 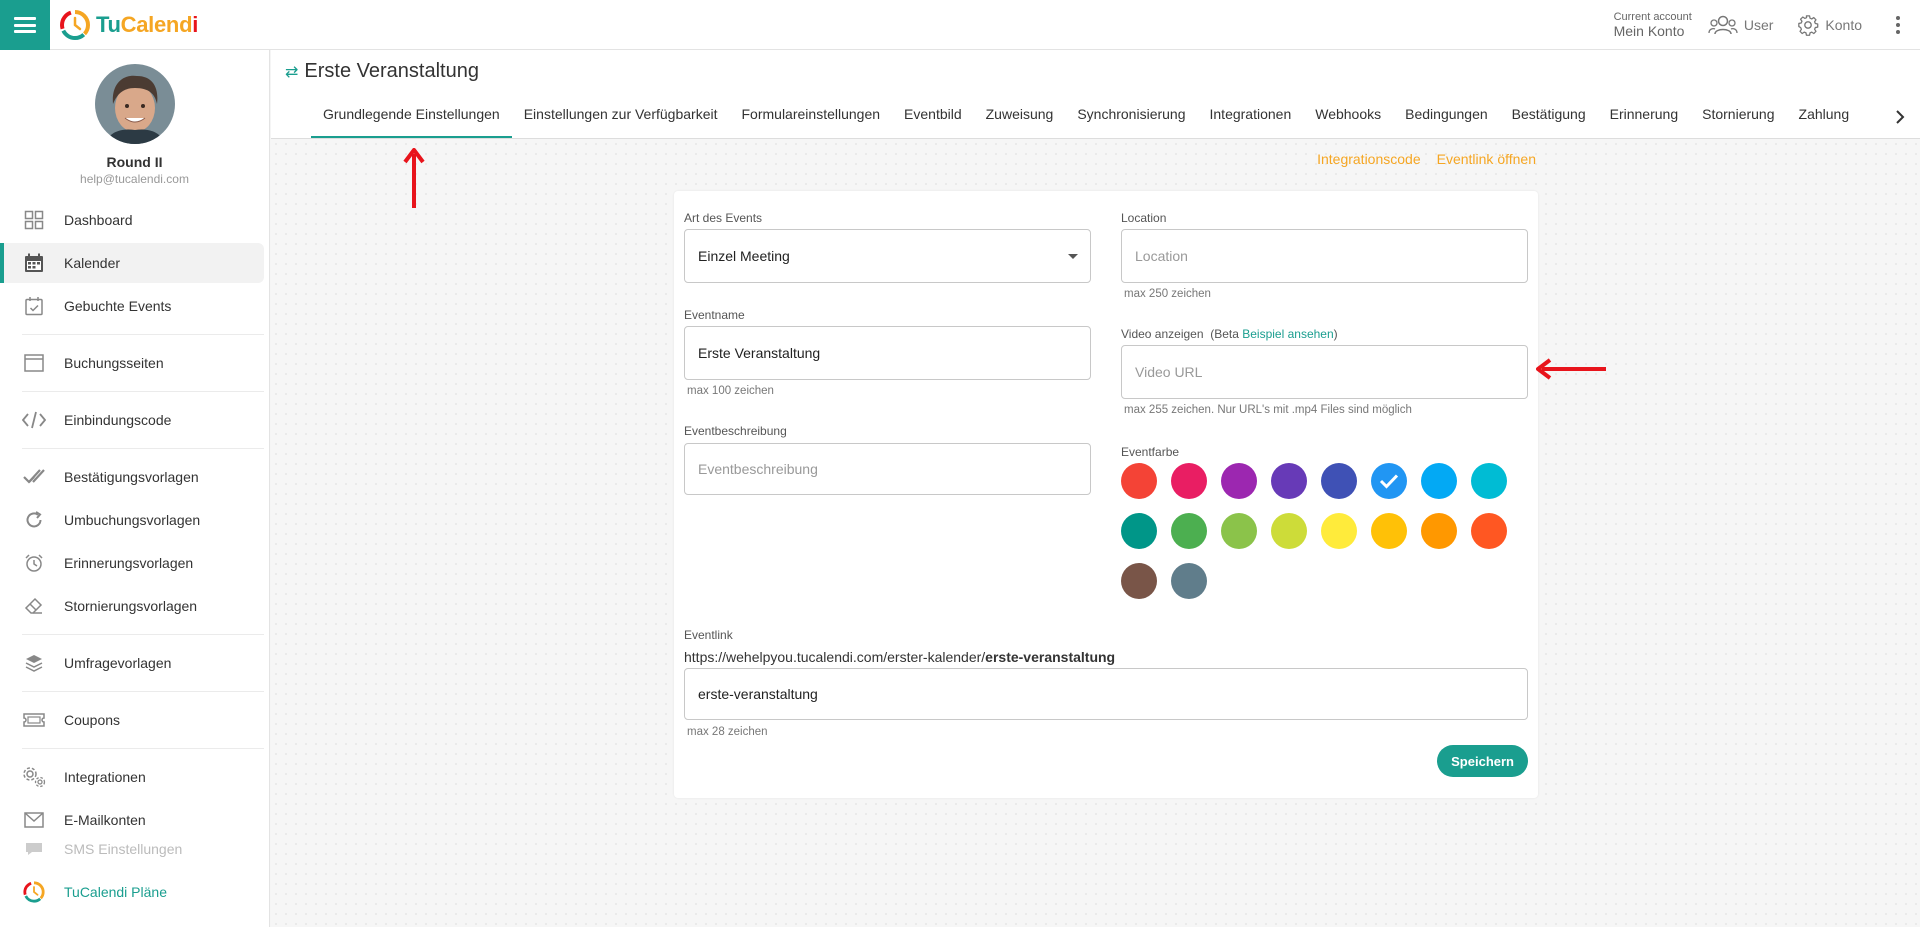 What do you see at coordinates (34, 606) in the screenshot?
I see `eraser-icon` at bounding box center [34, 606].